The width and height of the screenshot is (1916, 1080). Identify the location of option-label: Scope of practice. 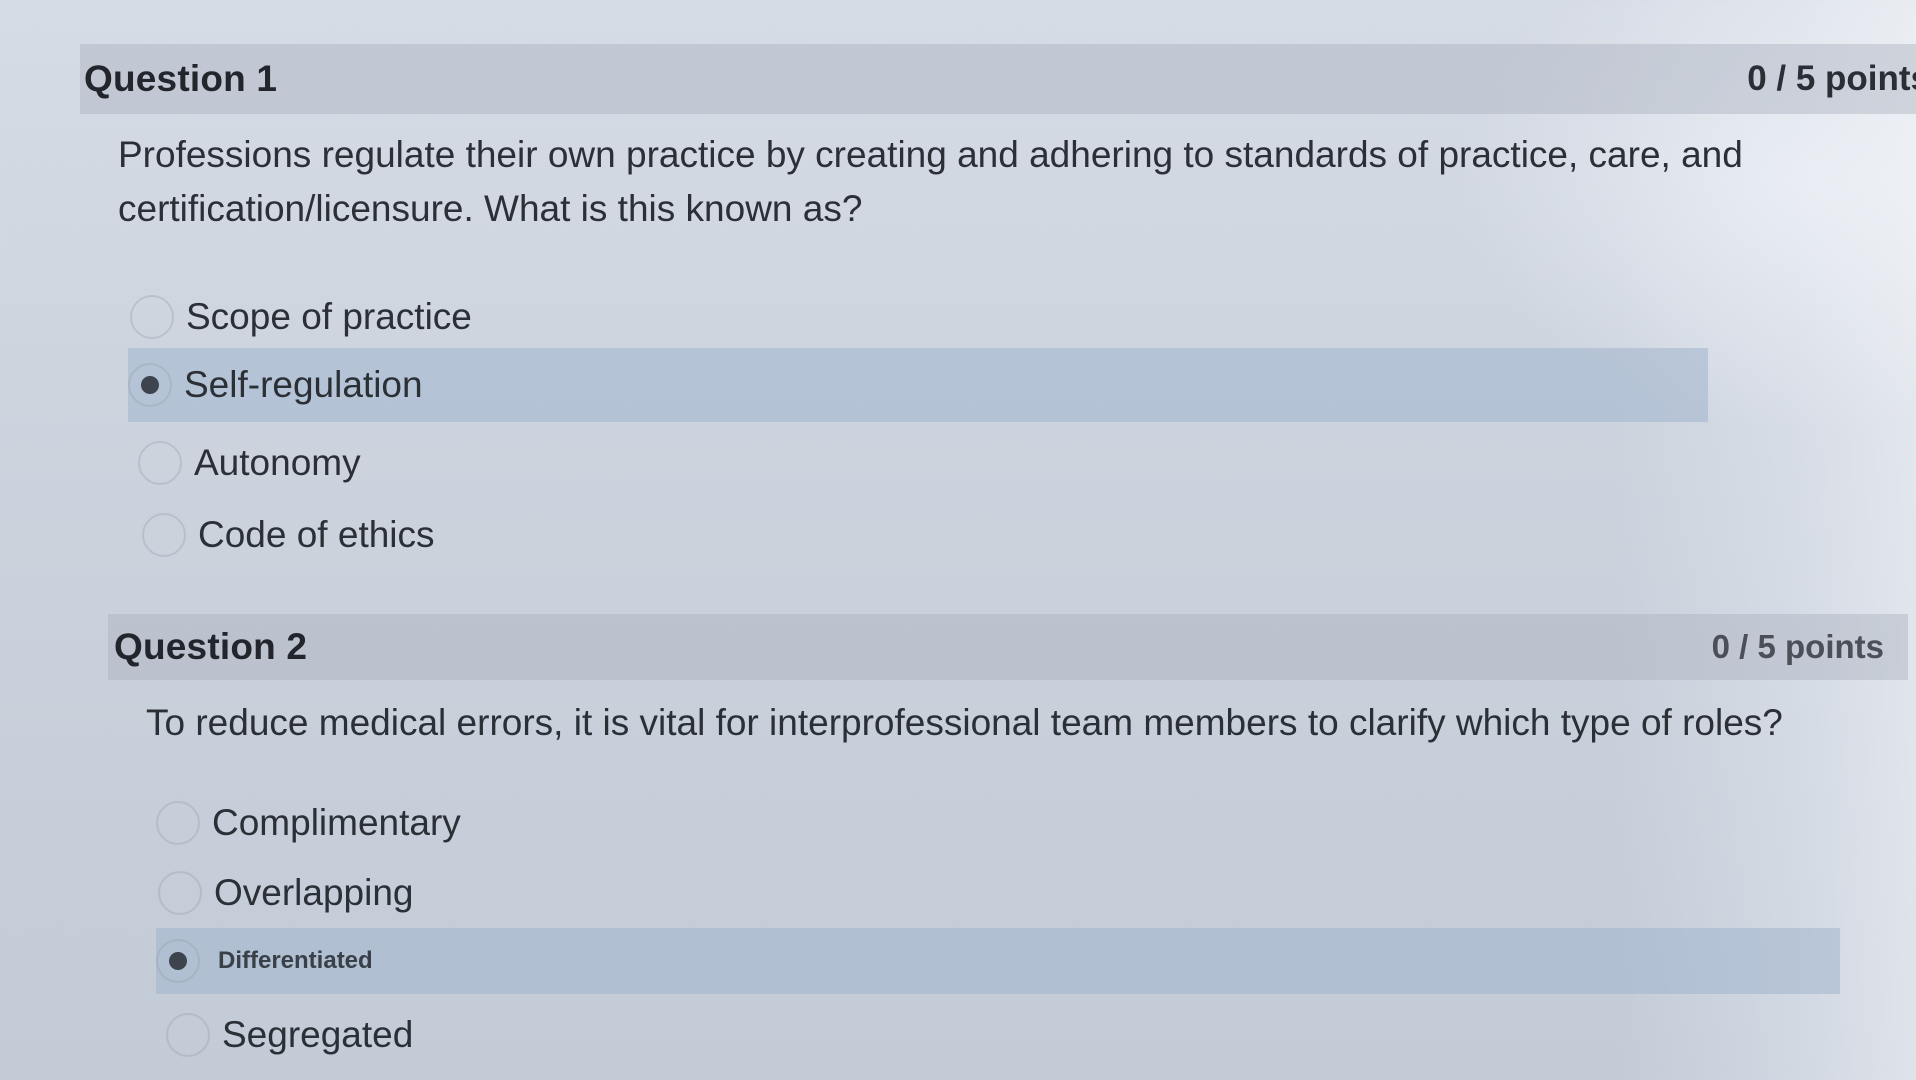
(329, 316).